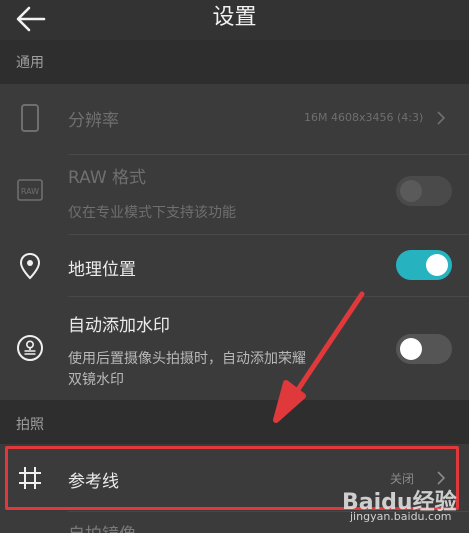 The image size is (469, 533). What do you see at coordinates (401, 516) in the screenshot?
I see `baidu-watermark-url: jingyan.baidu.com` at bounding box center [401, 516].